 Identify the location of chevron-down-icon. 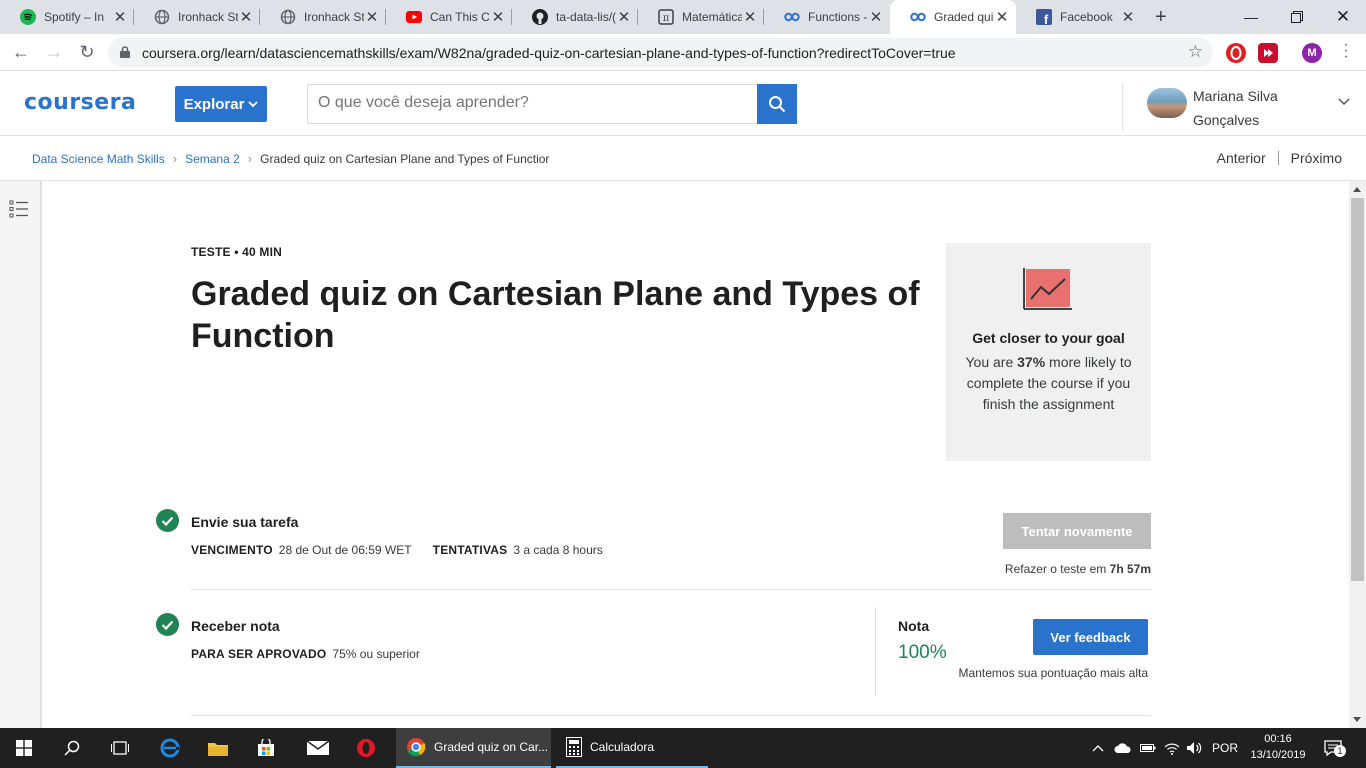
(1344, 102).